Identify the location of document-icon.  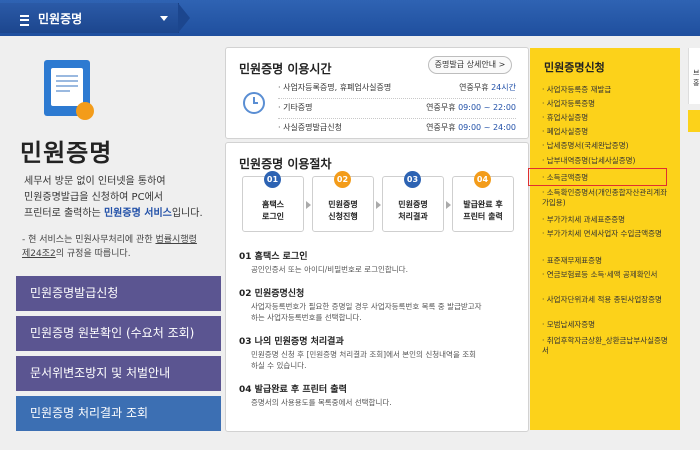
(69, 90).